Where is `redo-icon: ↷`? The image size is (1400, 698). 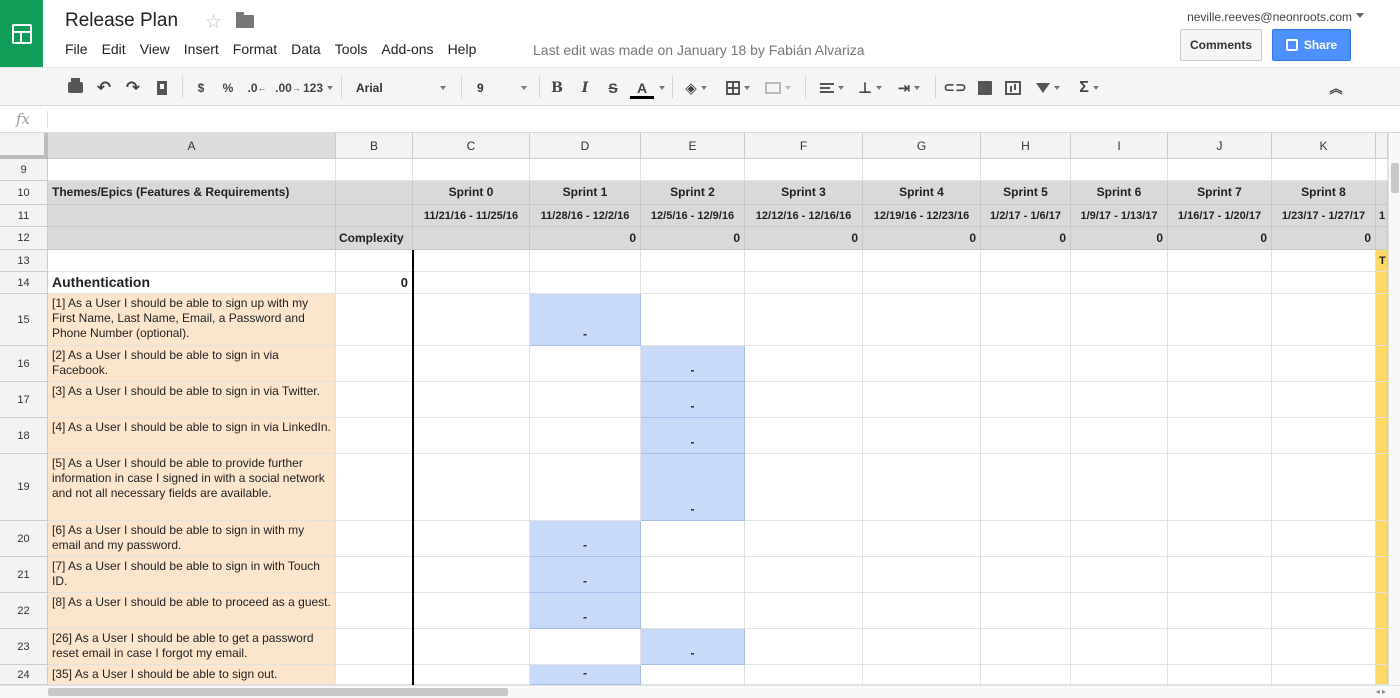
redo-icon: ↷ is located at coordinates (133, 87).